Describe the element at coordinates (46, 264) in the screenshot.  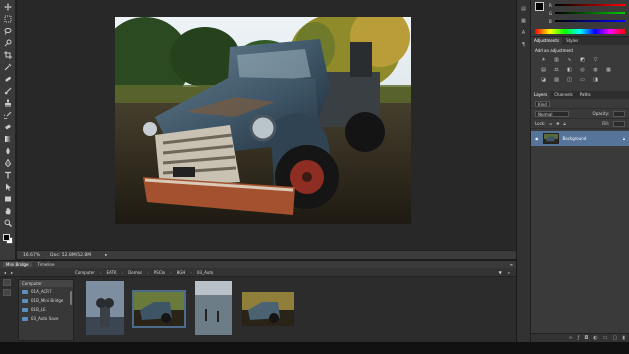
I see `tab-timeline: Timeline` at that location.